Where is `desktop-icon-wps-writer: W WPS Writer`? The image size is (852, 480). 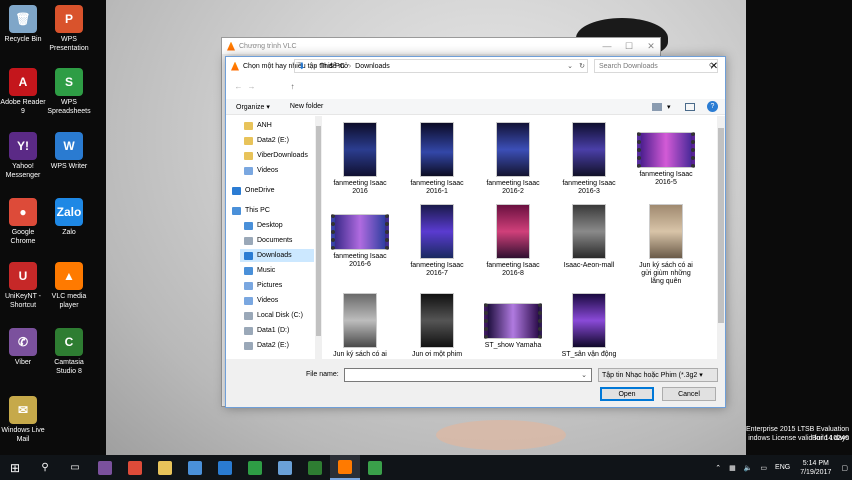
desktop-icon-wps-writer: W WPS Writer is located at coordinates (69, 151).